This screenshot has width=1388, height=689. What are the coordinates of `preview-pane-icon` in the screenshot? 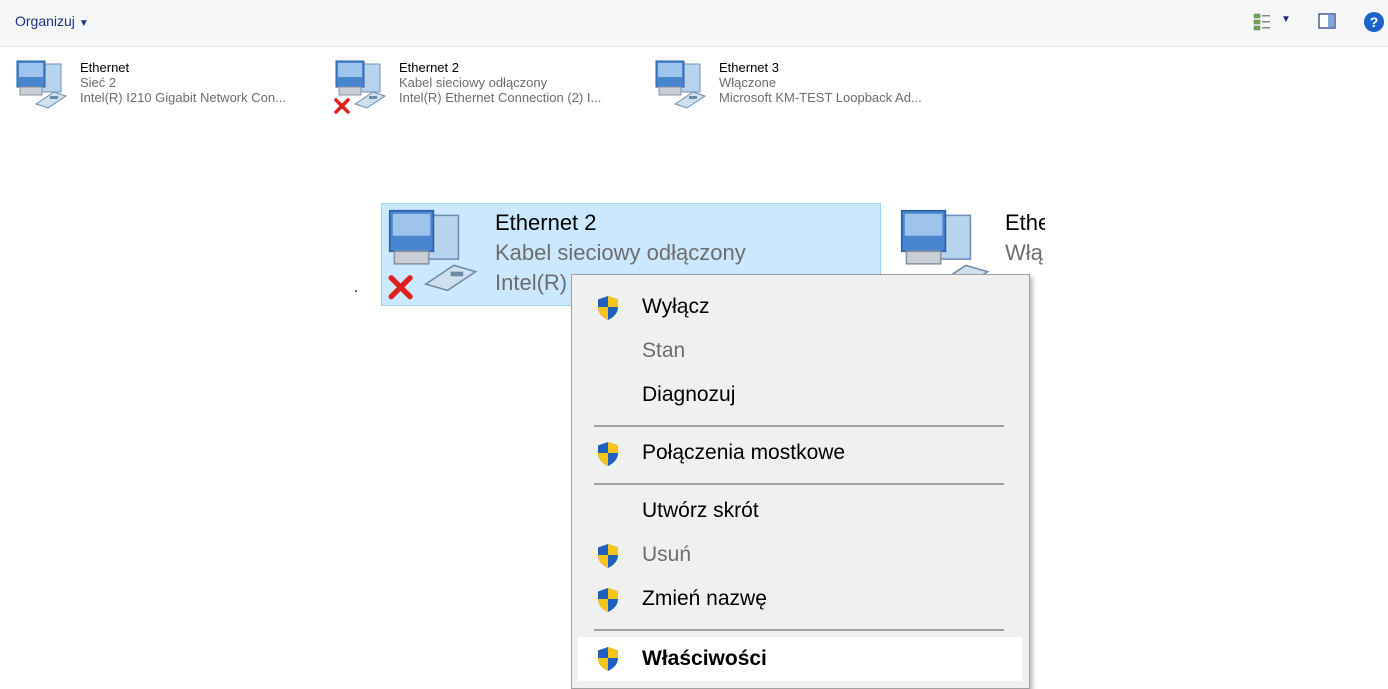 It's located at (1327, 21).